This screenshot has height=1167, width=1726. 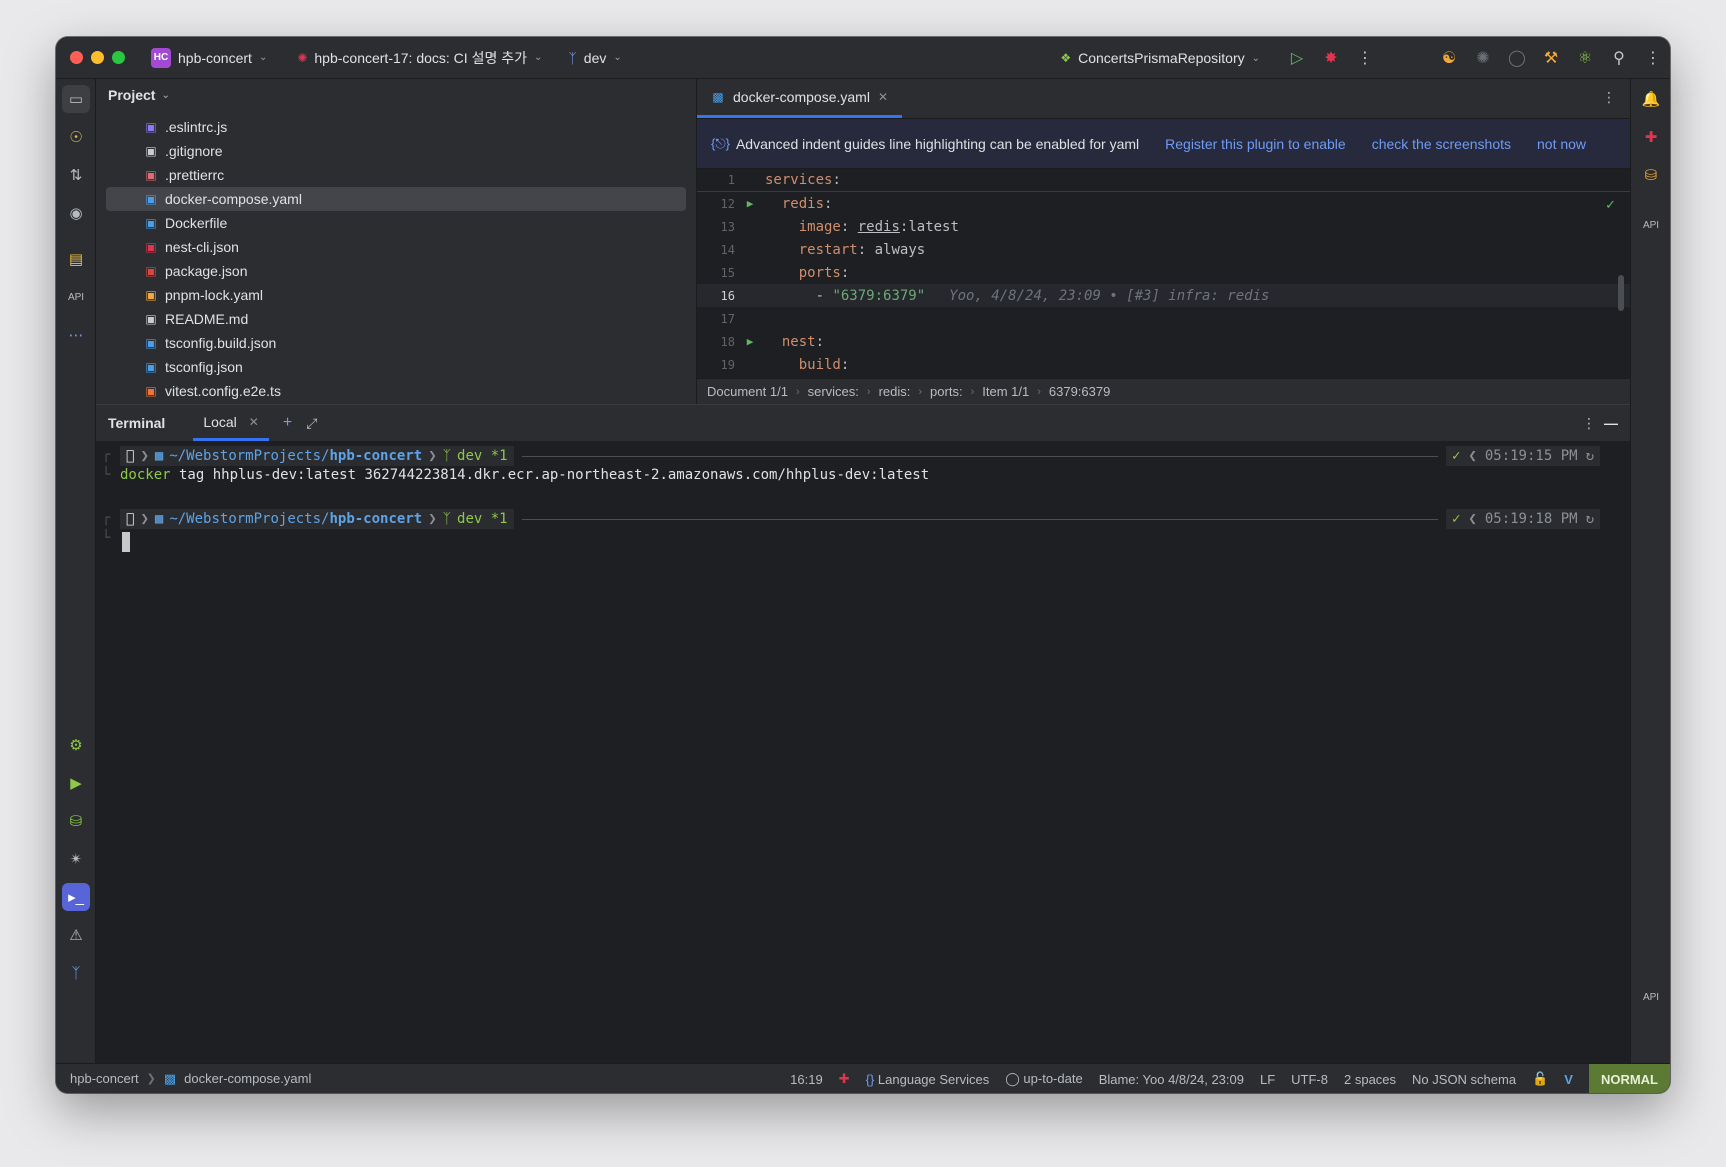 What do you see at coordinates (1464, 1079) in the screenshot?
I see `json-schema: No JSON schema` at bounding box center [1464, 1079].